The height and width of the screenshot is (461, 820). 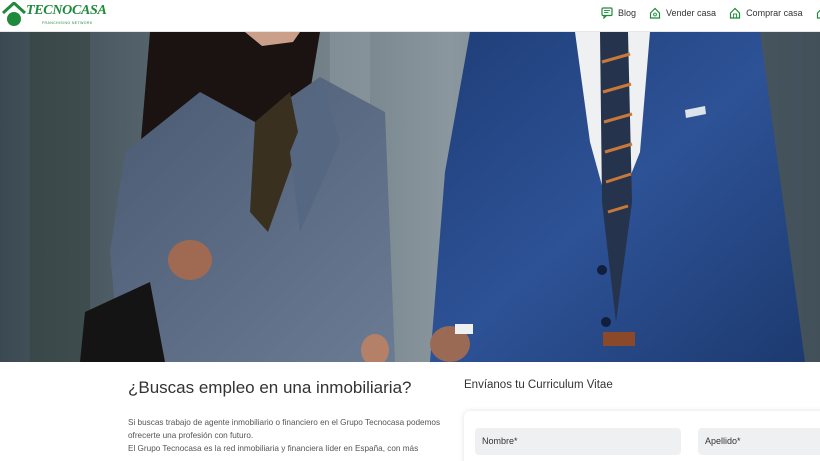 What do you see at coordinates (538, 385) in the screenshot?
I see `cv-form-title: Envíanos tu Curriculum Vitae` at bounding box center [538, 385].